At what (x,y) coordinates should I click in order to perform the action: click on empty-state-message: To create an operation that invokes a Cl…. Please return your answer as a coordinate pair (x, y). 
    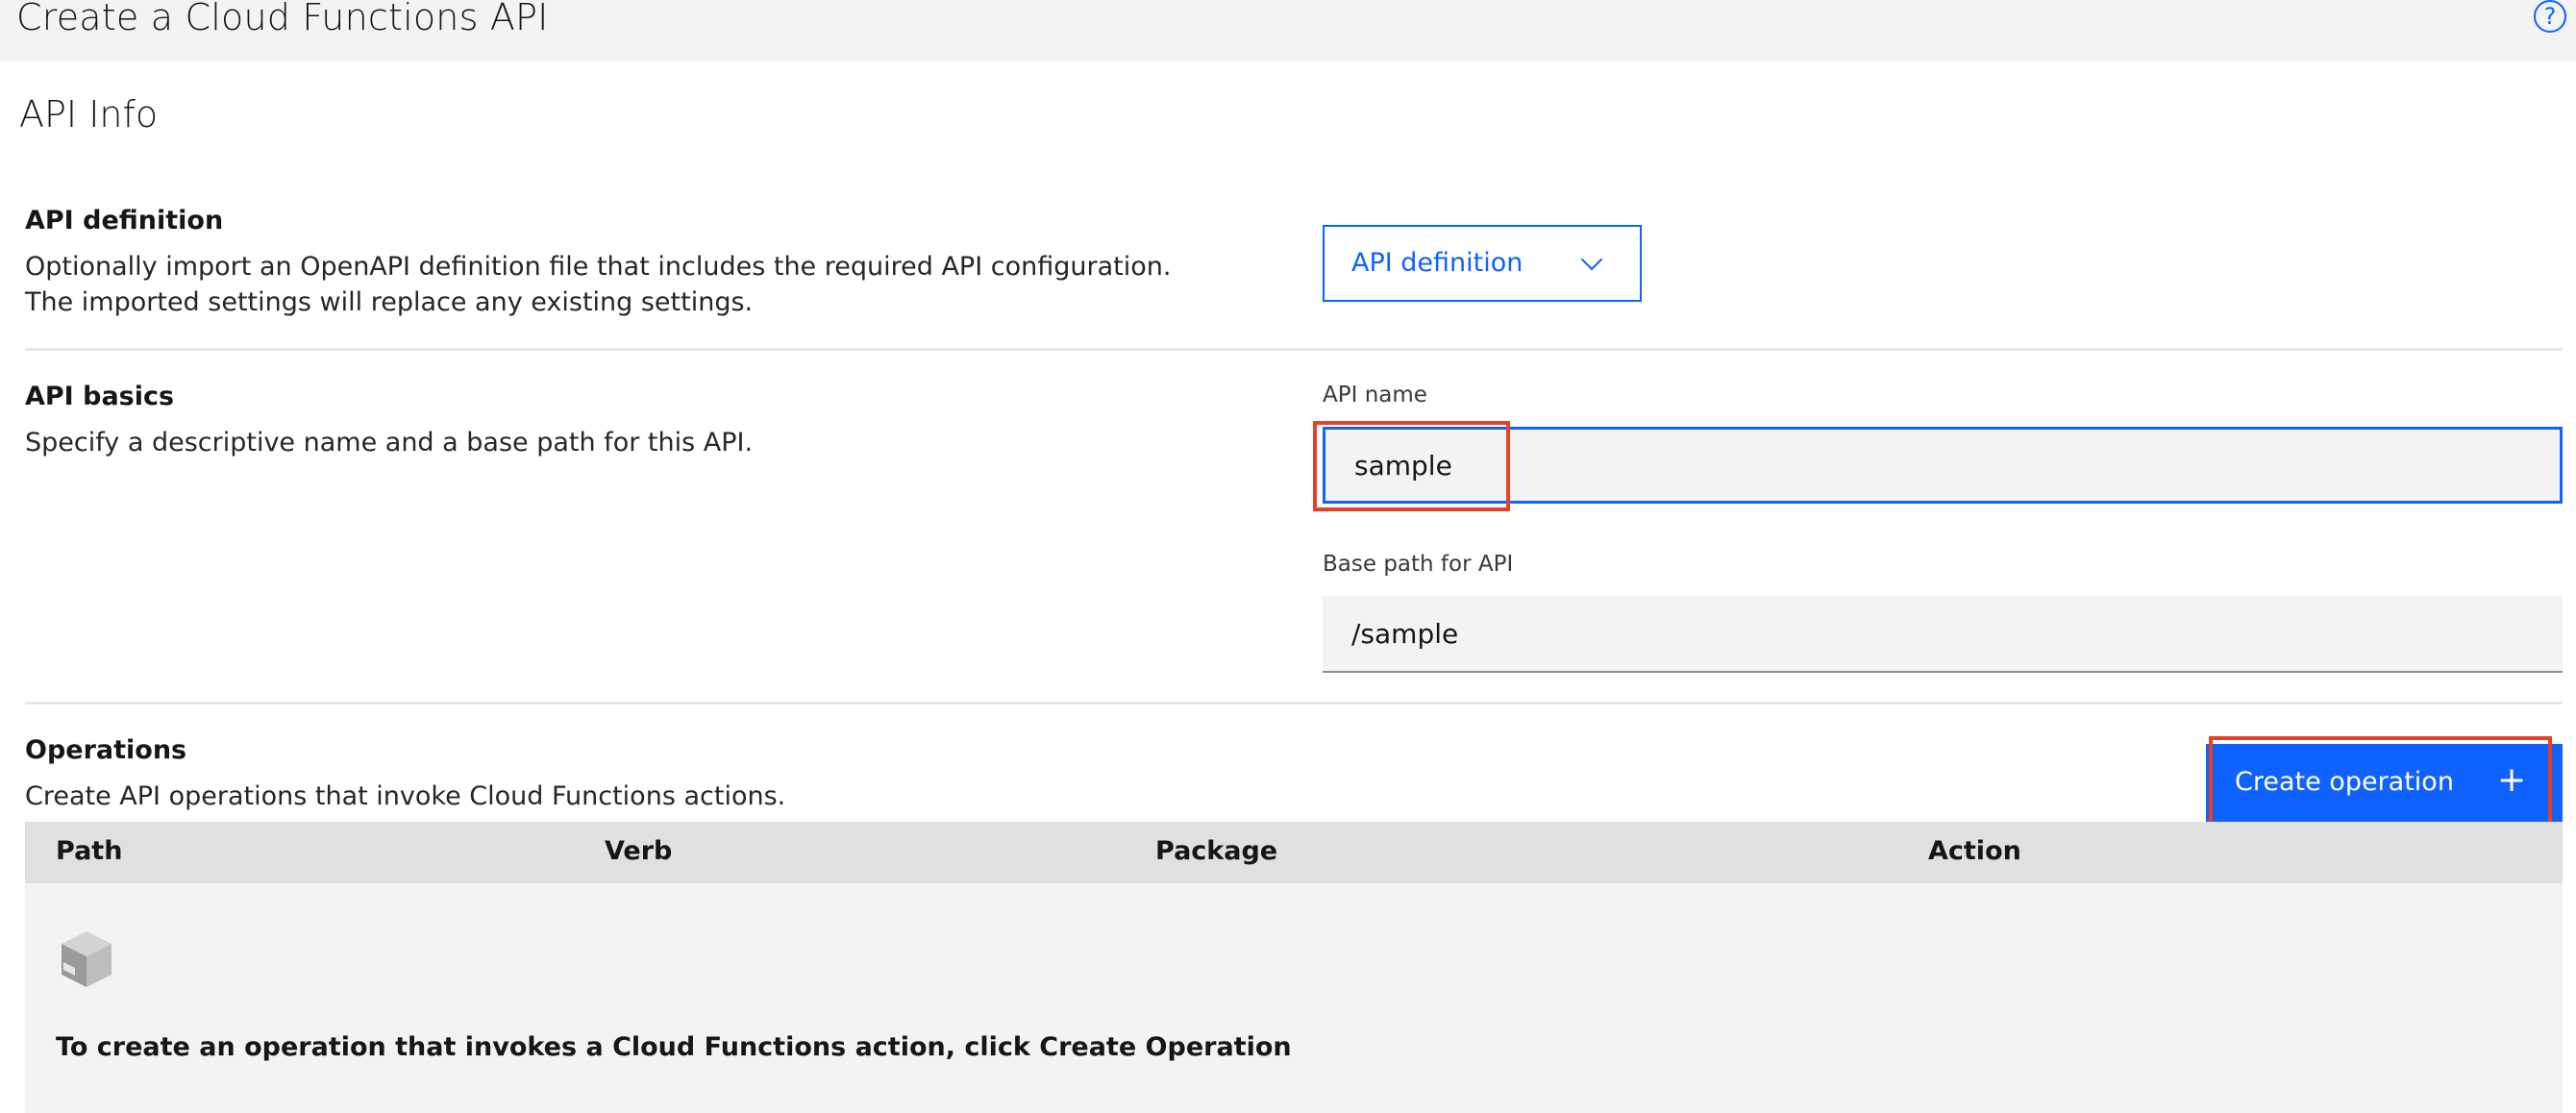
    Looking at the image, I should click on (674, 1047).